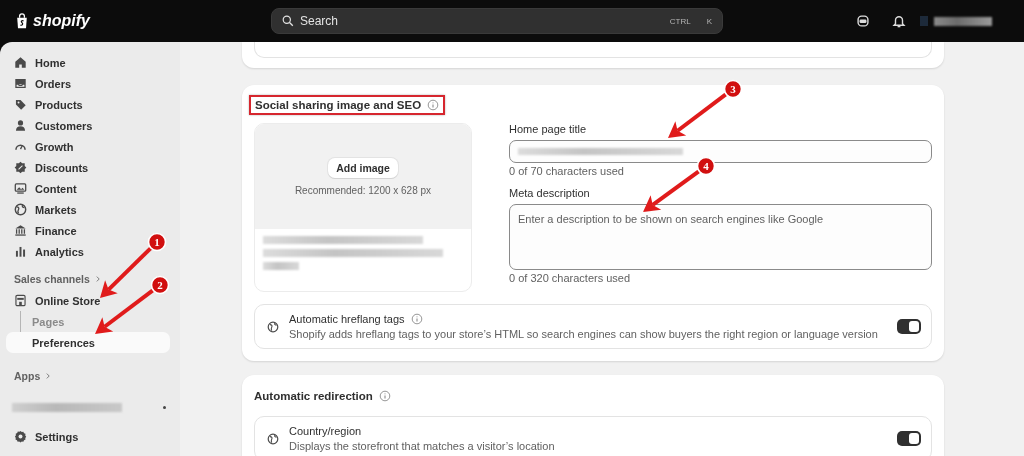  Describe the element at coordinates (709, 21) in the screenshot. I see `keyboard-shortcut: K` at that location.